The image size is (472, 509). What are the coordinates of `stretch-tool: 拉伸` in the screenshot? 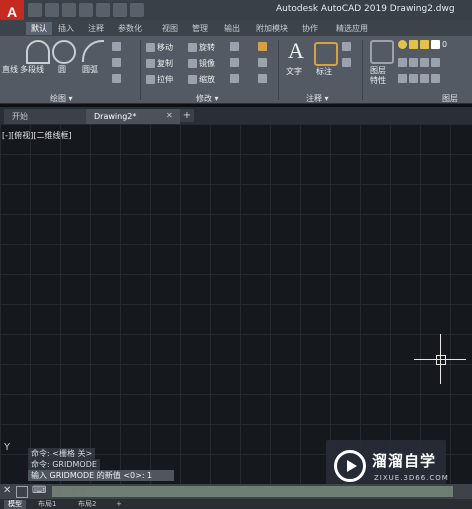 It's located at (159, 79).